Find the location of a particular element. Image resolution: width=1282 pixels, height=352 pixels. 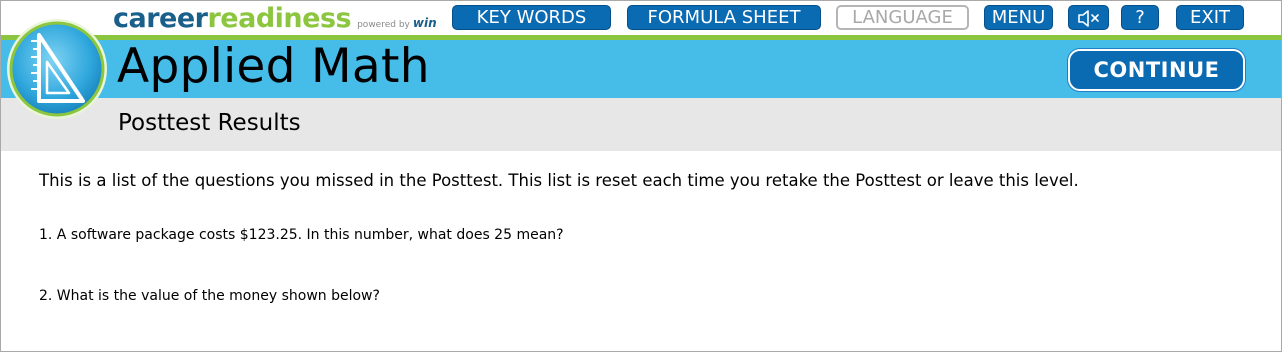

exit-button: EXIT is located at coordinates (1210, 17).